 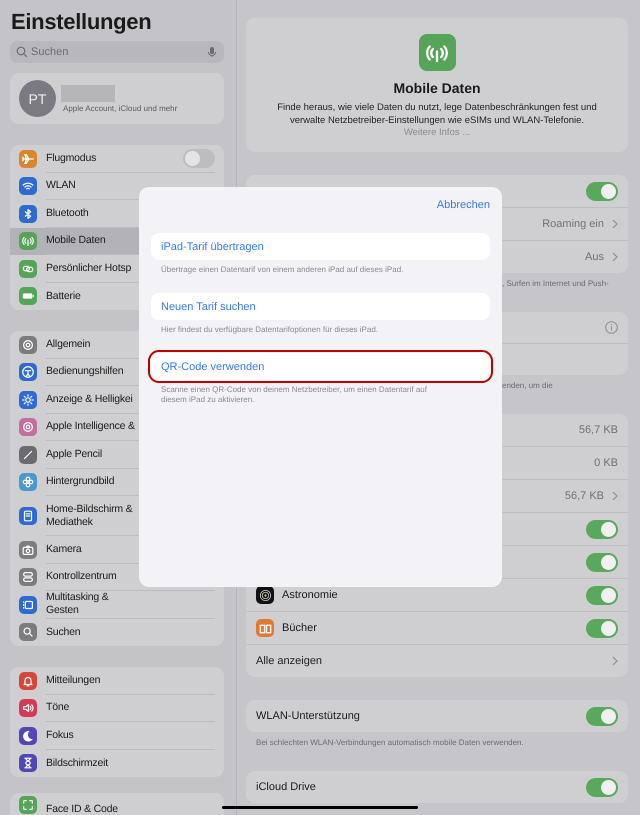 I want to click on sidebar-item: Bildschirmzeit, so click(x=117, y=763).